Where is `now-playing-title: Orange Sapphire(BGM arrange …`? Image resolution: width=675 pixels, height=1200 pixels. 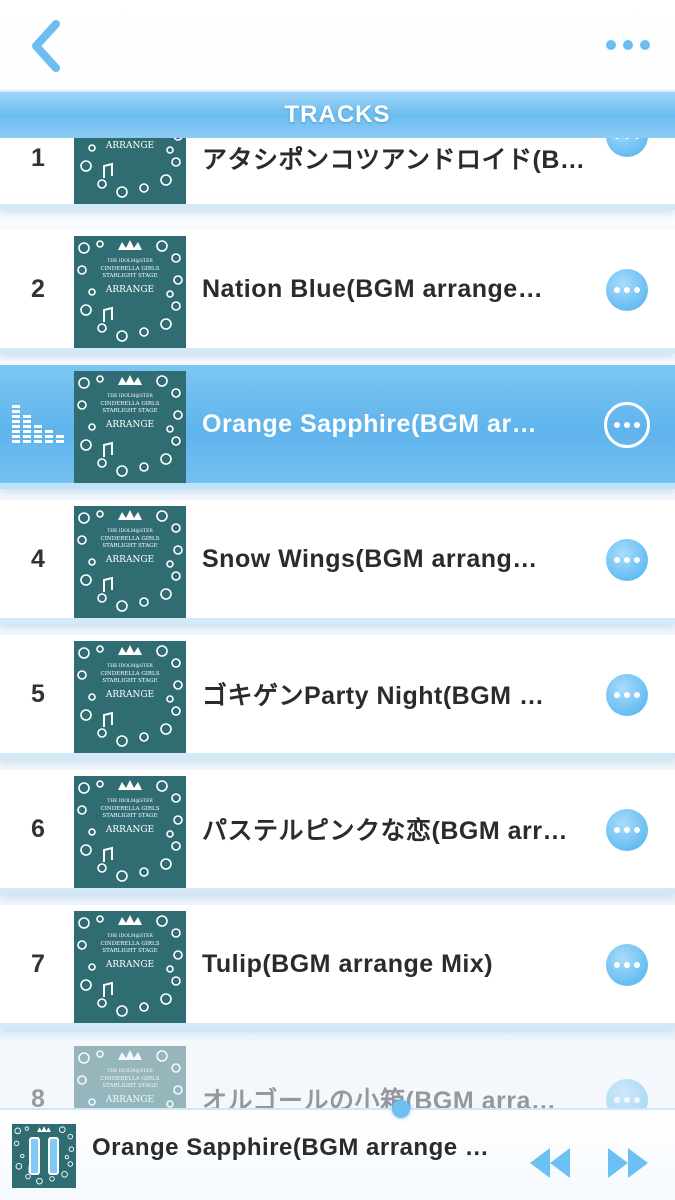
now-playing-title: Orange Sapphire(BGM arrange … is located at coordinates (302, 1149).